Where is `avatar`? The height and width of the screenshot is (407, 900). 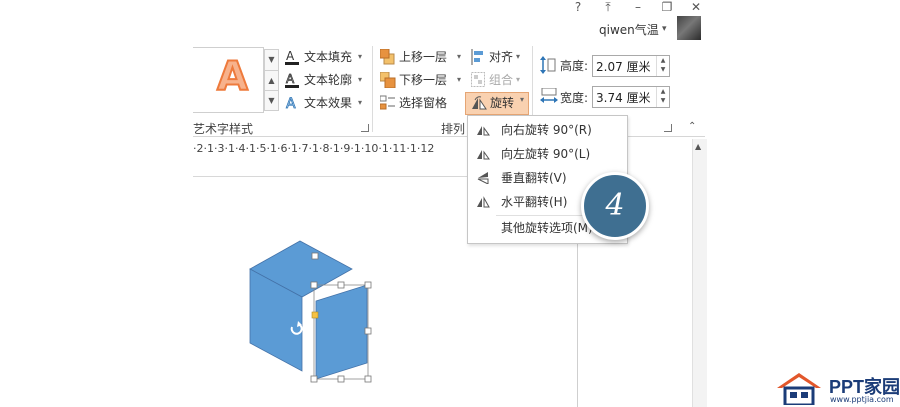
avatar is located at coordinates (689, 28).